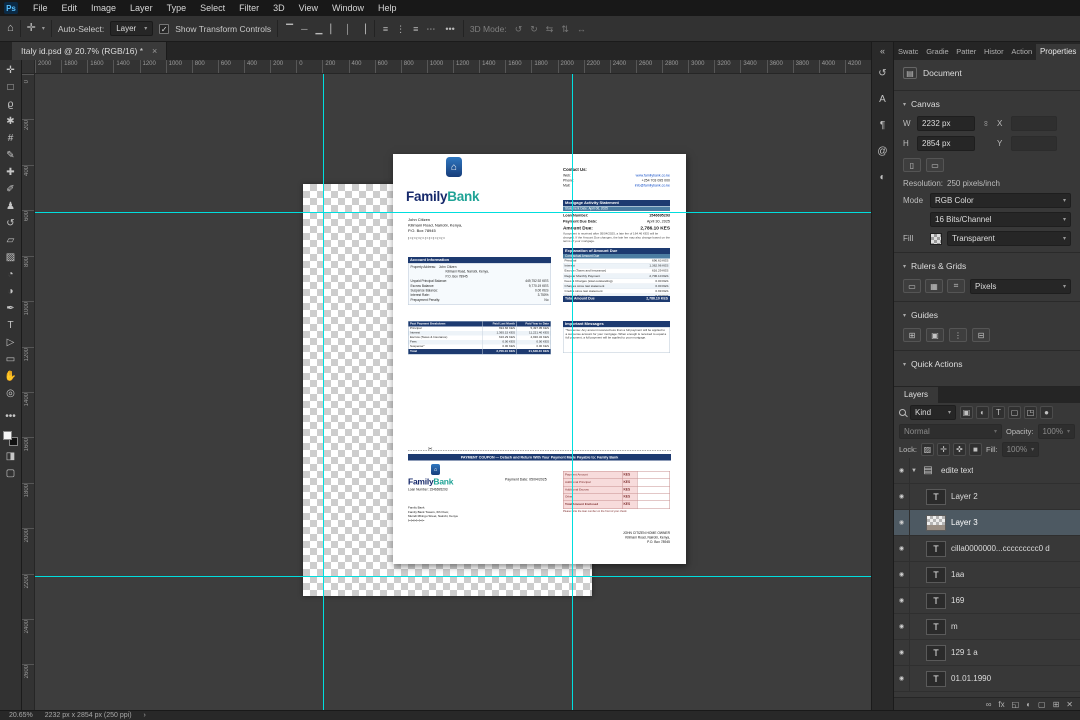 This screenshot has width=1080, height=720. What do you see at coordinates (883, 73) in the screenshot?
I see `history-panel-icon: ↺` at bounding box center [883, 73].